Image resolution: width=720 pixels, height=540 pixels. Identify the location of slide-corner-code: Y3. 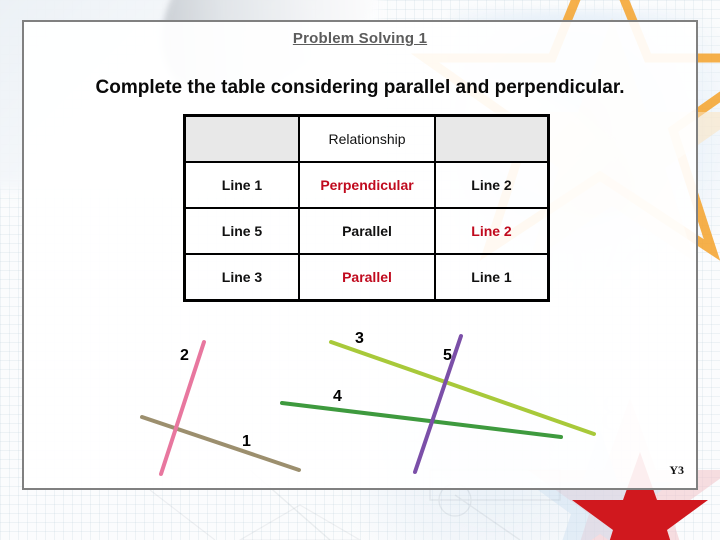
(676, 470).